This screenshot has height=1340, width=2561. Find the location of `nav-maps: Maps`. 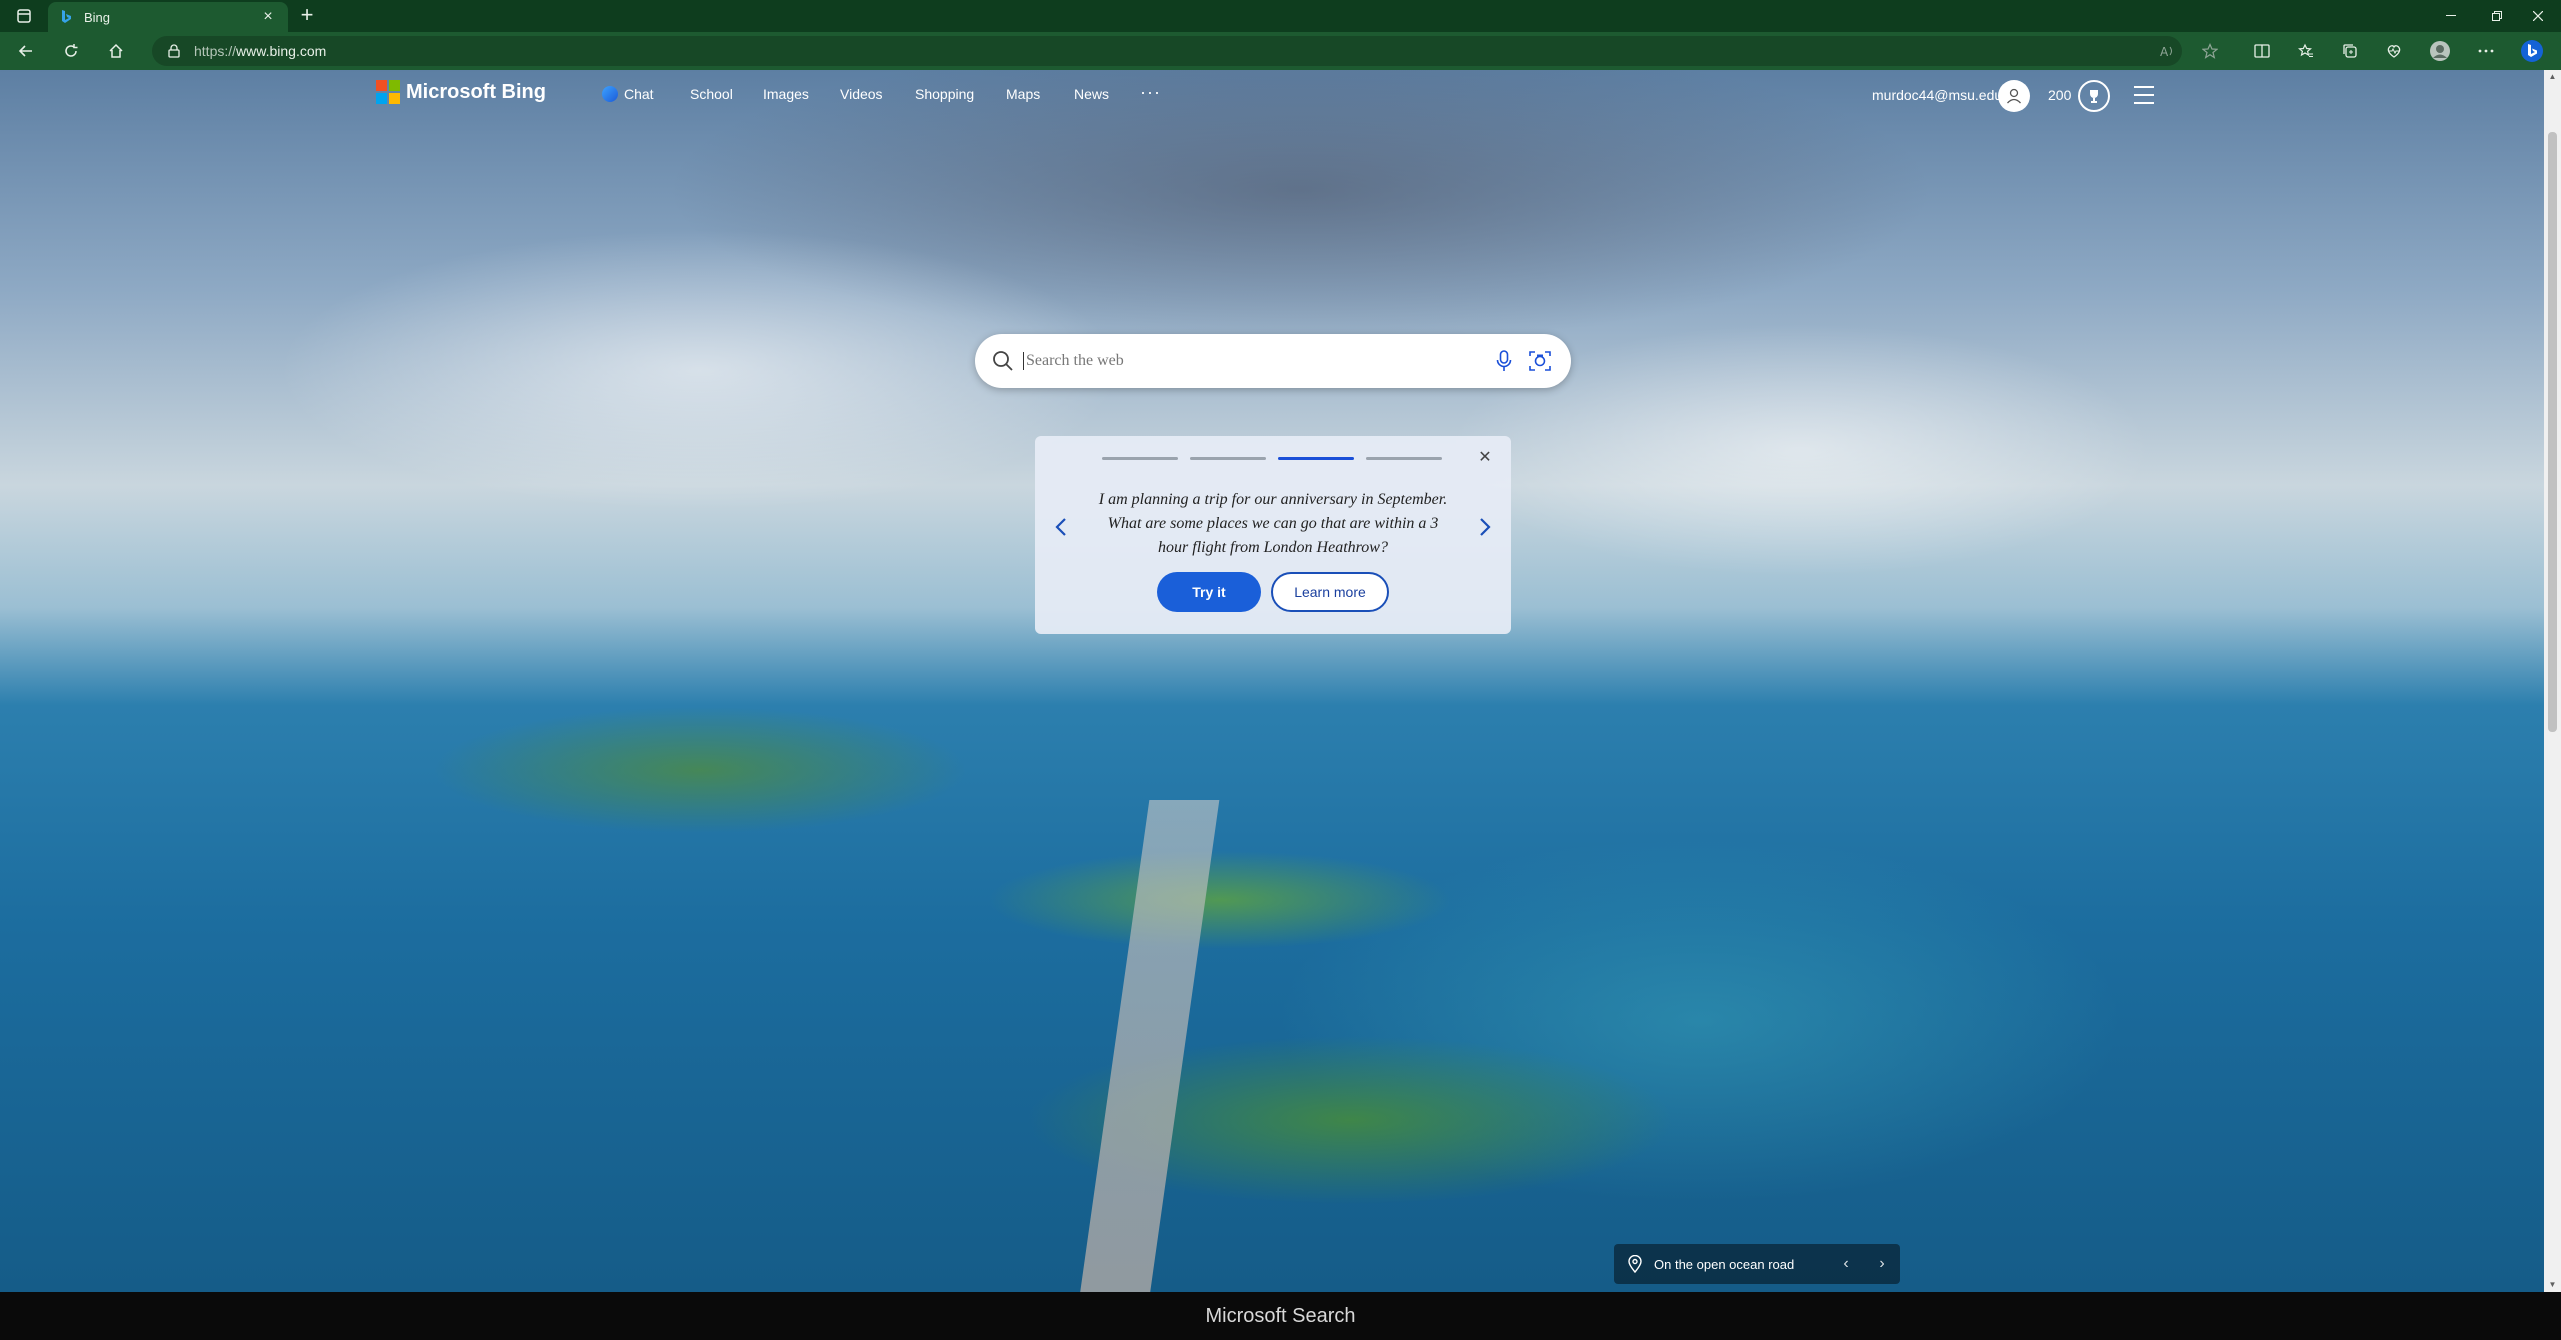

nav-maps: Maps is located at coordinates (1023, 94).